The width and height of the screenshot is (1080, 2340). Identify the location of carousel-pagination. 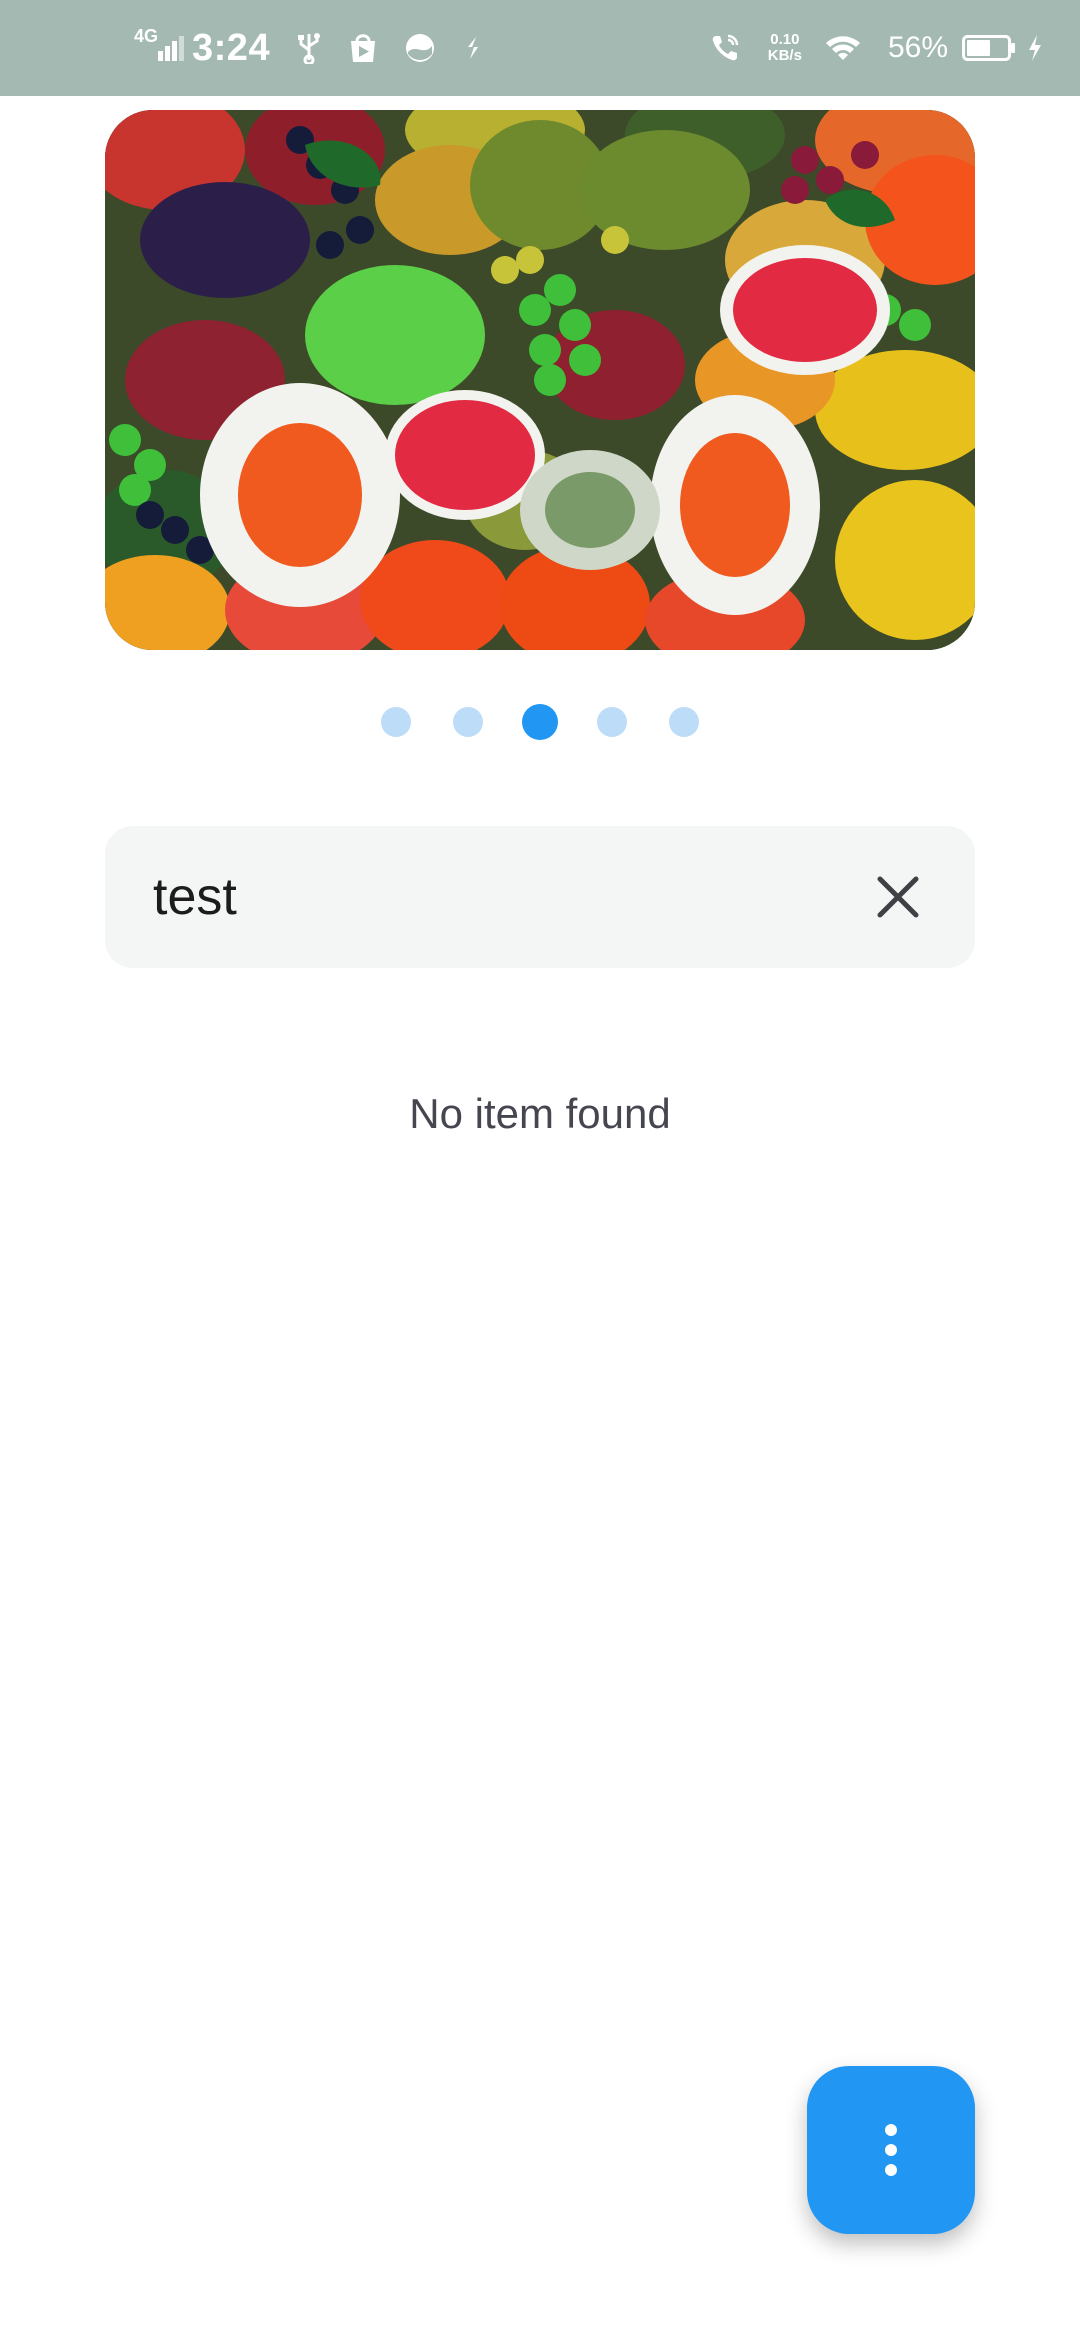
(540, 722).